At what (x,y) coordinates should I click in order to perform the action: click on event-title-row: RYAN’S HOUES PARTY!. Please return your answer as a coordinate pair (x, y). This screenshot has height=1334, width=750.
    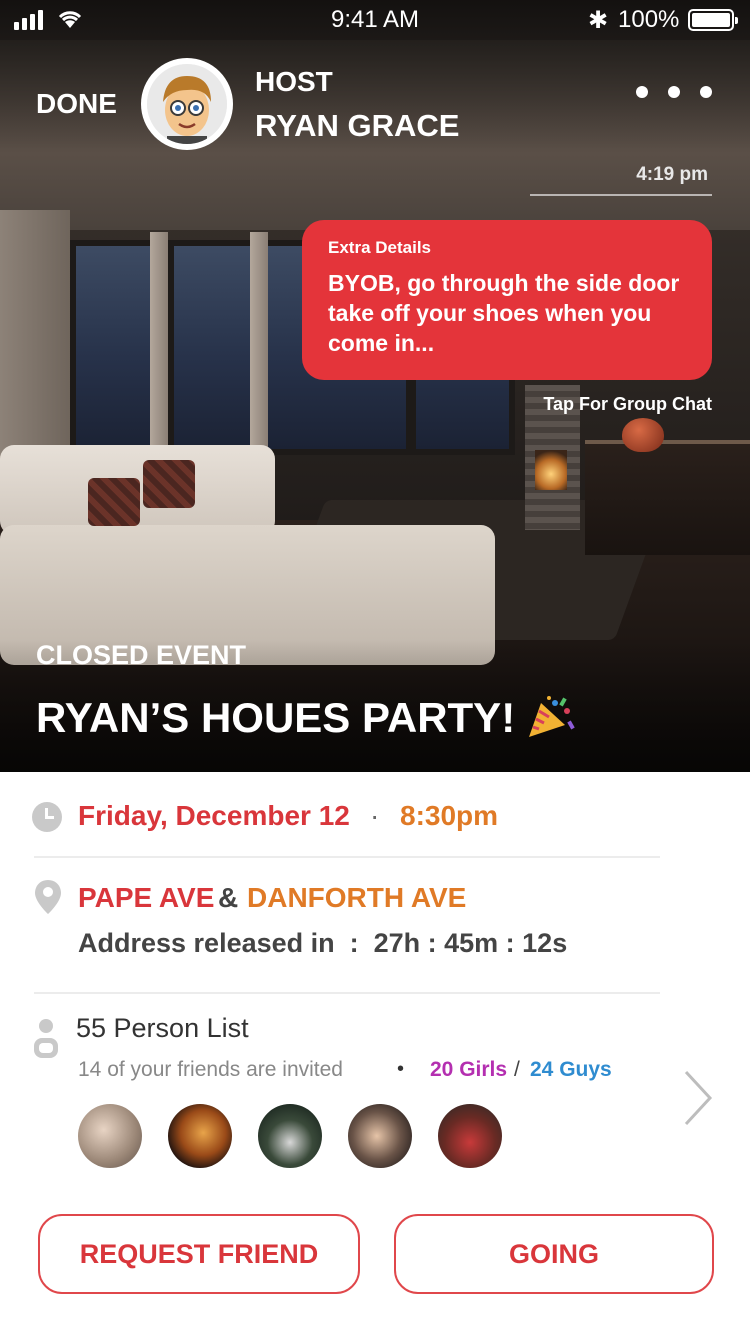
    Looking at the image, I should click on (305, 718).